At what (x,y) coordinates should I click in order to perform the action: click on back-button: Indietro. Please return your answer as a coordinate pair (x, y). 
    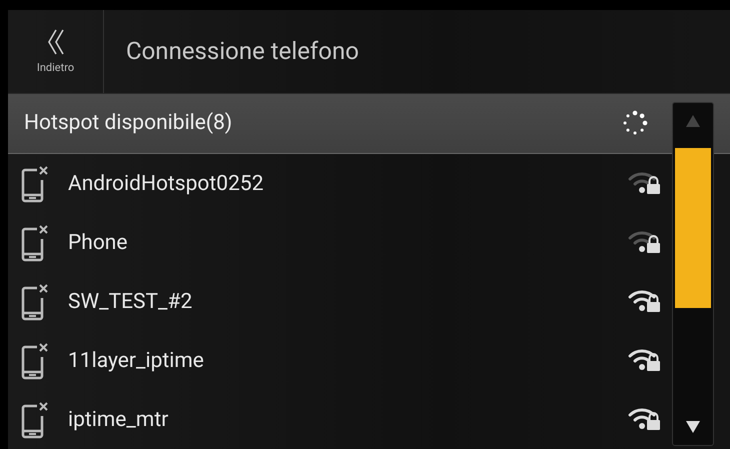
    Looking at the image, I should click on (56, 51).